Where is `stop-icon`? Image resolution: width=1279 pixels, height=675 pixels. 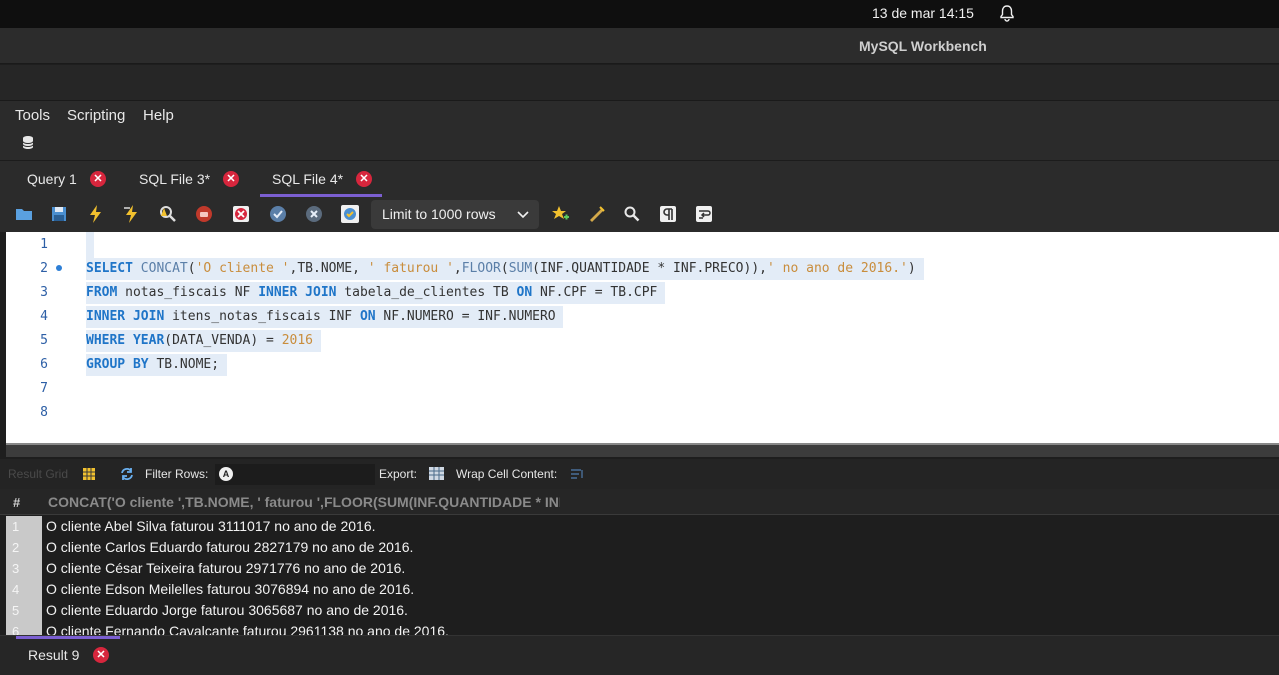 stop-icon is located at coordinates (204, 214).